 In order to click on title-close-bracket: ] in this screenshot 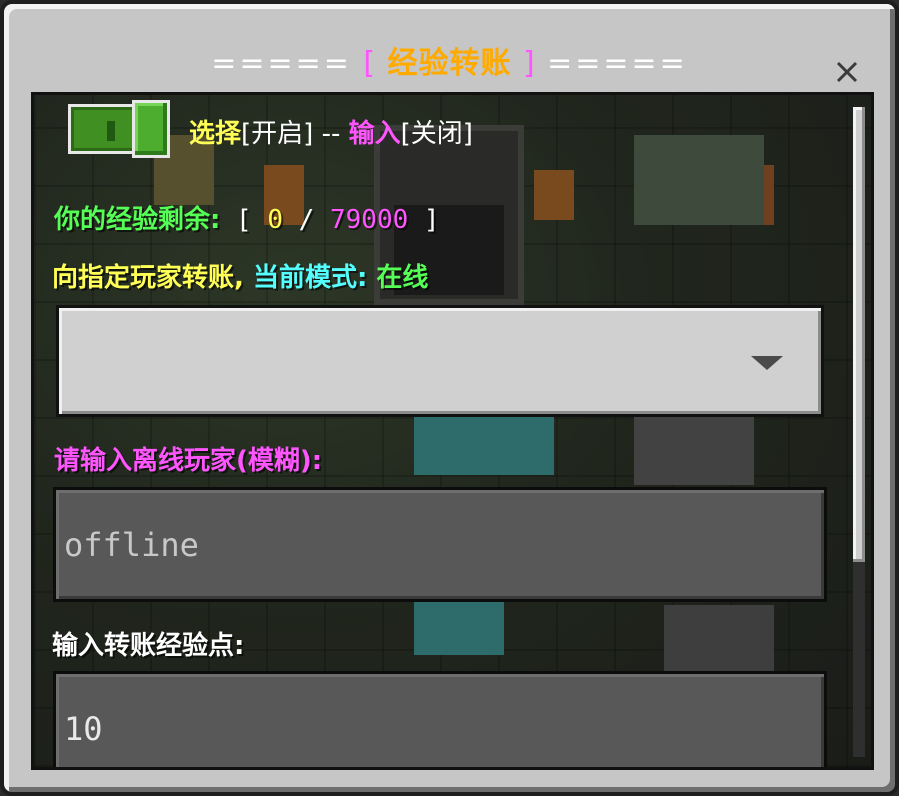, I will do `click(529, 63)`.